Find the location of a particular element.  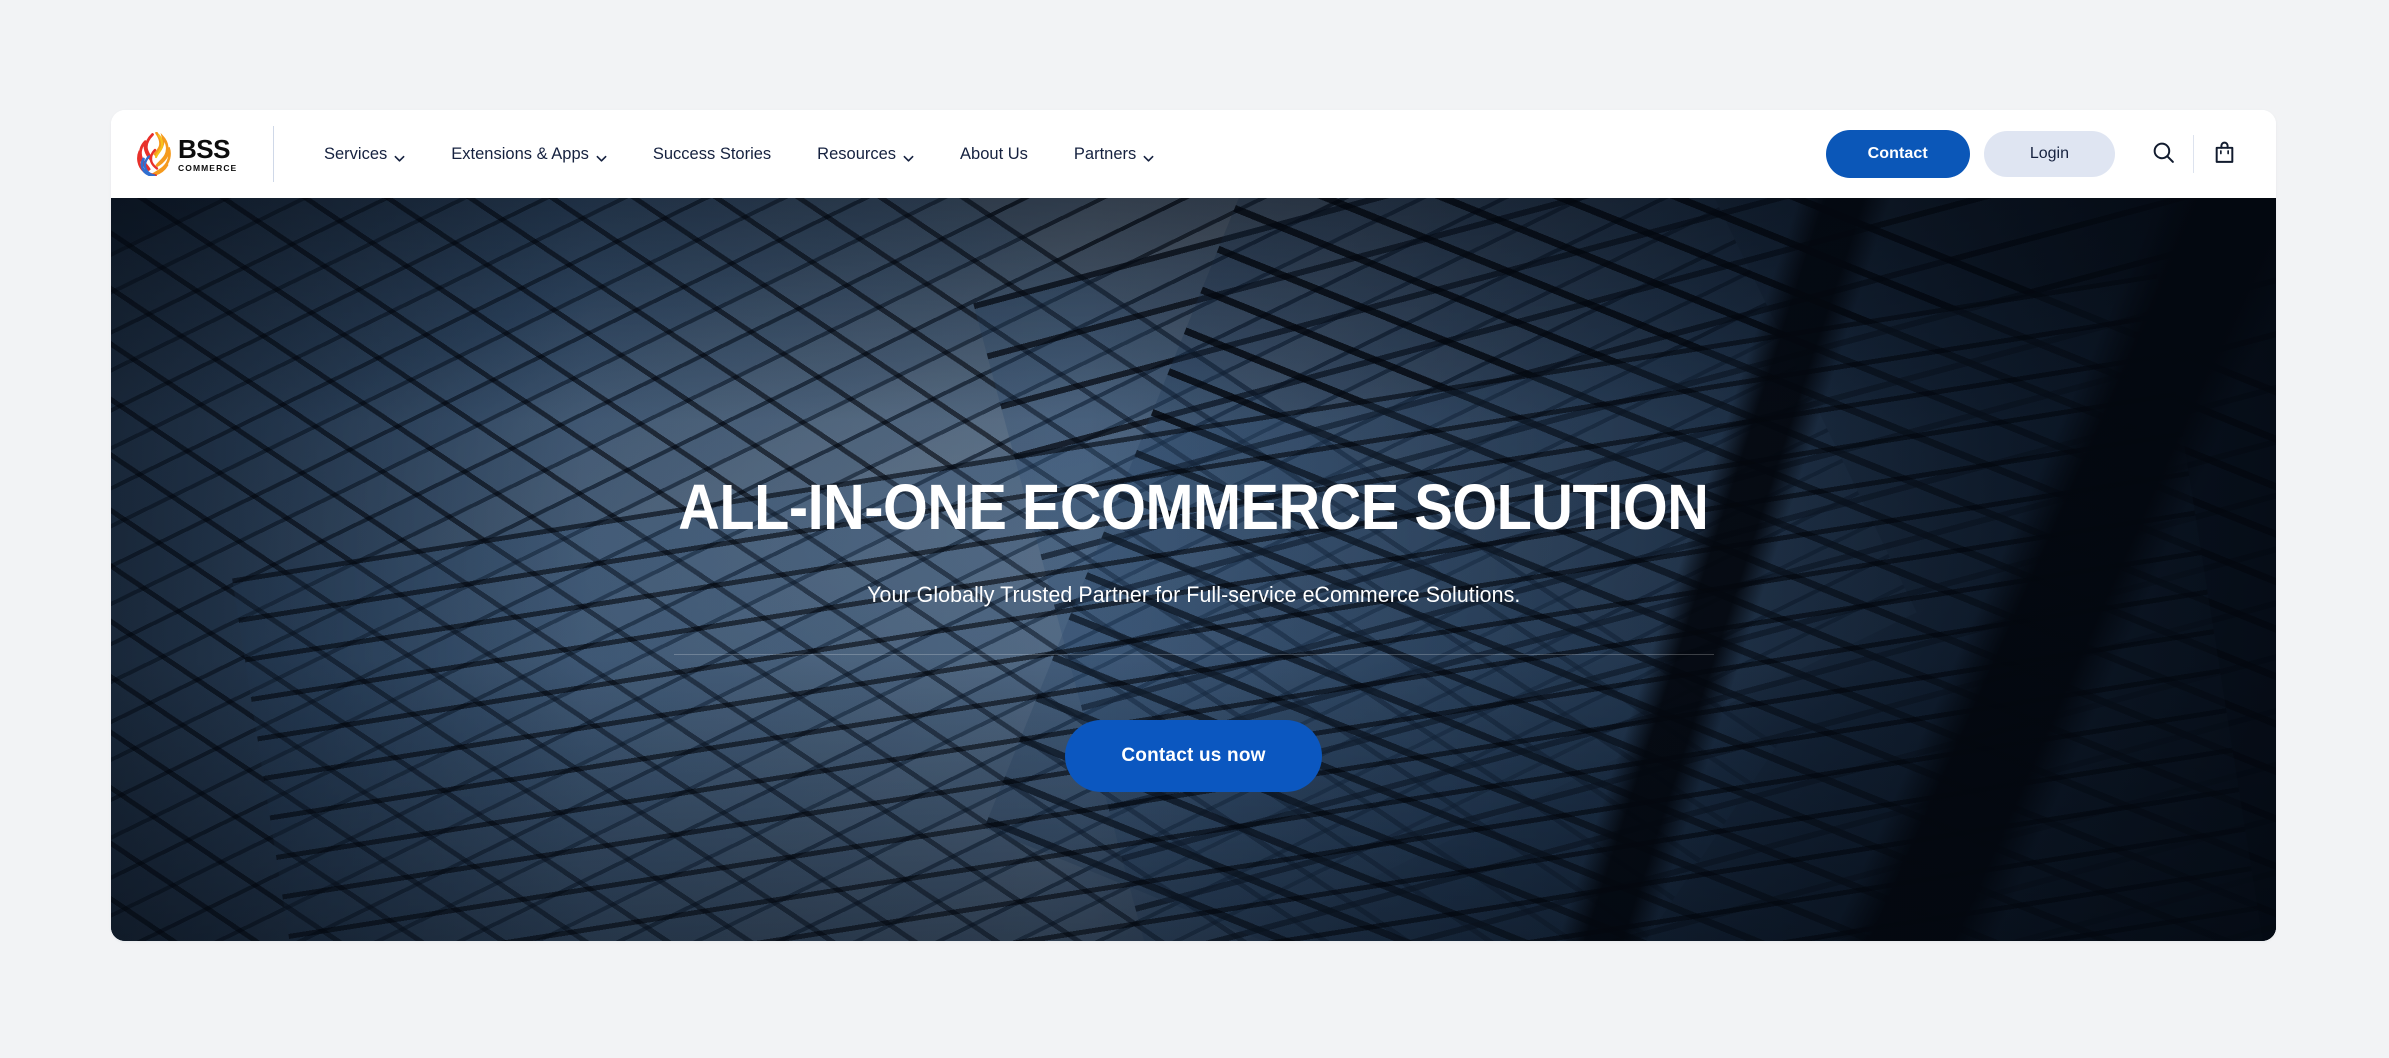

nav-item-label: Resources is located at coordinates (857, 153).